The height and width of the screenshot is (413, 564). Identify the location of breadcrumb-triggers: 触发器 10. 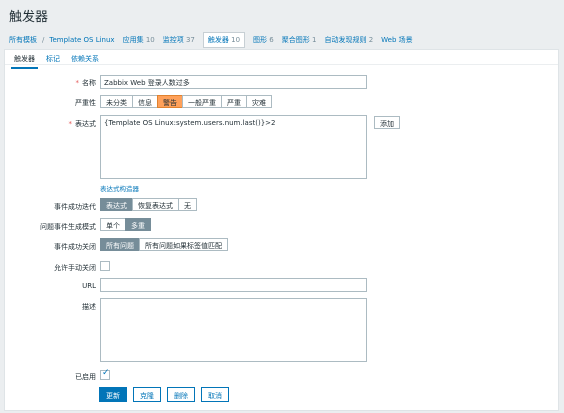
(224, 40).